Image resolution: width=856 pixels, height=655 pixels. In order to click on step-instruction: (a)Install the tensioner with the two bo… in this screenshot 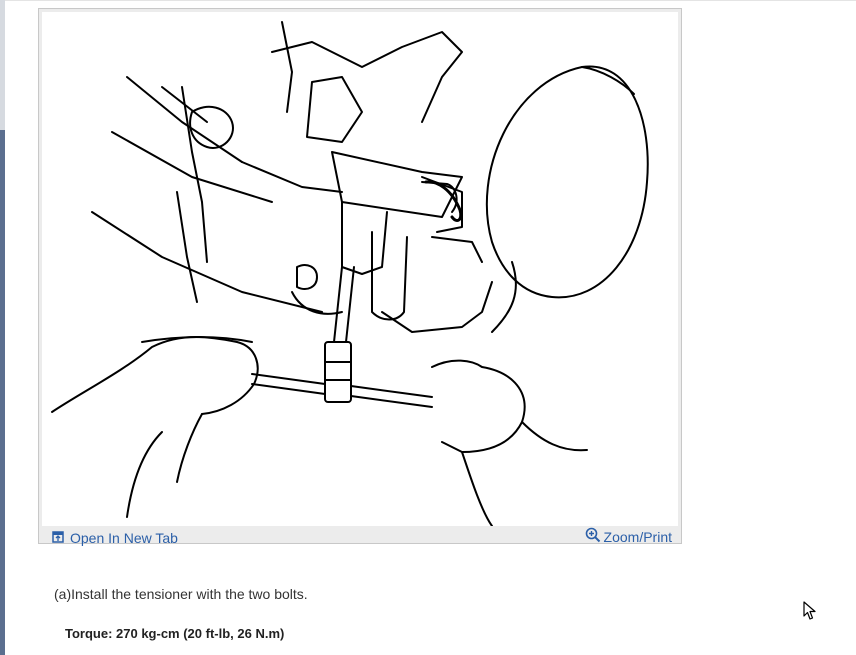, I will do `click(181, 594)`.